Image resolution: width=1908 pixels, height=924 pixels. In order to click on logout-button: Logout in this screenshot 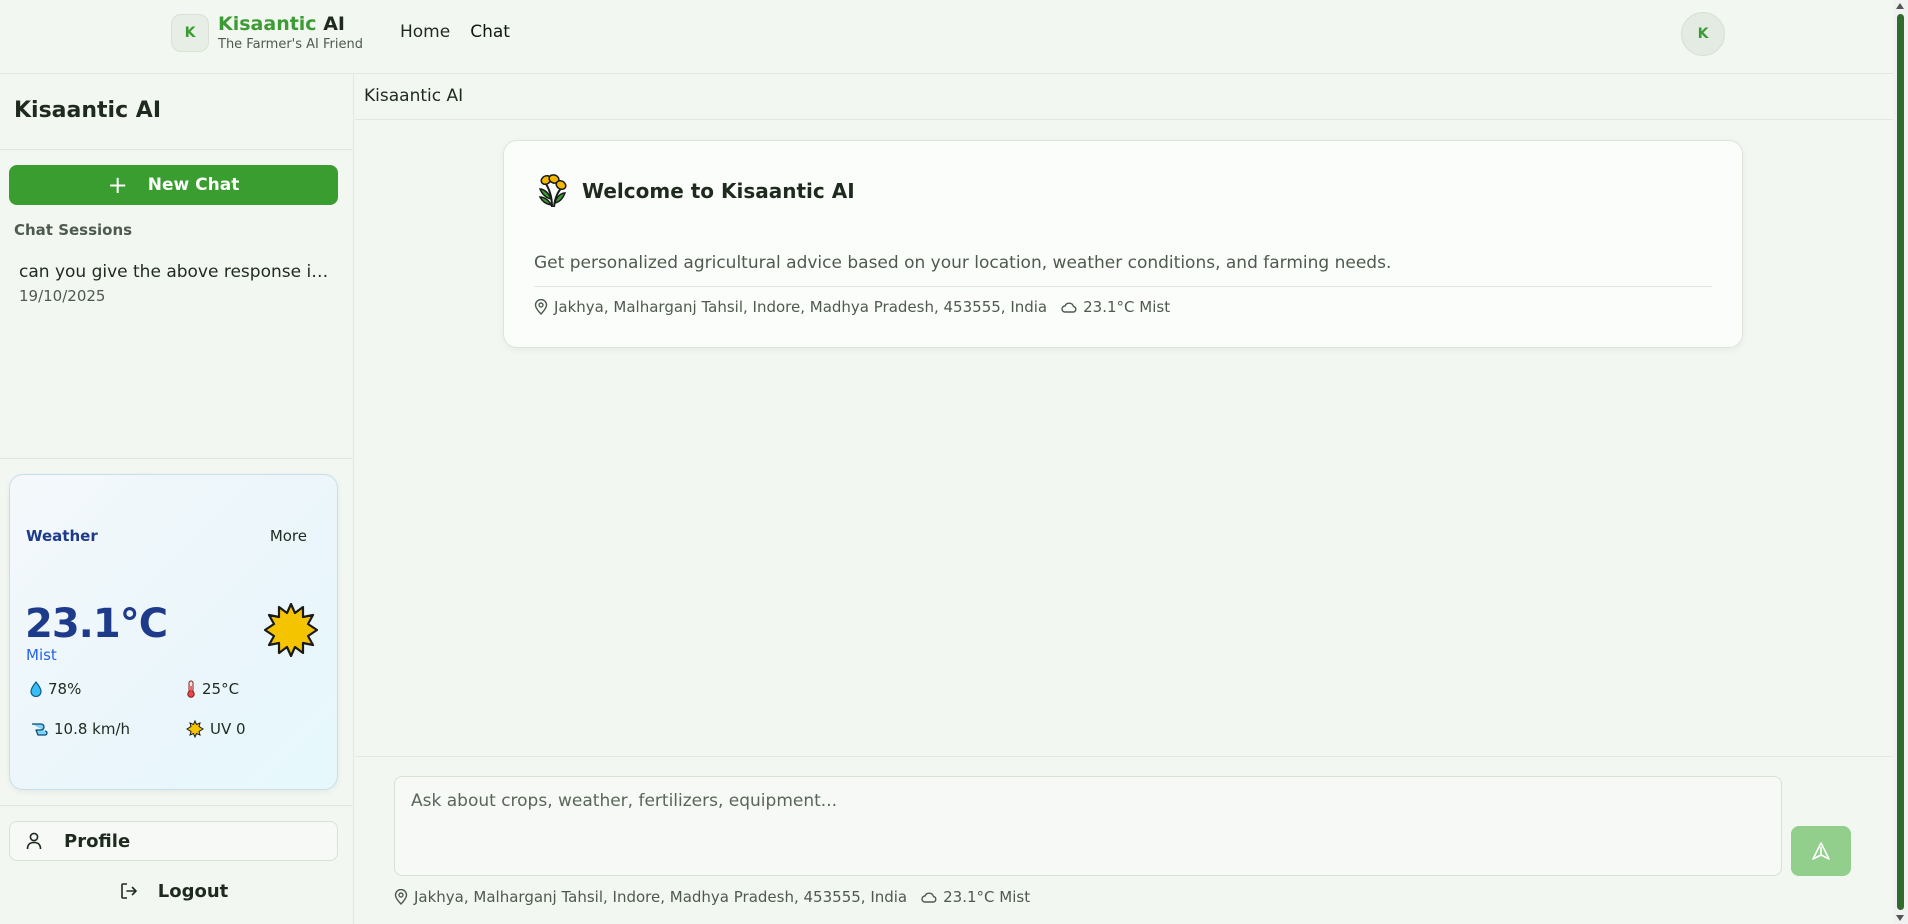, I will do `click(174, 891)`.